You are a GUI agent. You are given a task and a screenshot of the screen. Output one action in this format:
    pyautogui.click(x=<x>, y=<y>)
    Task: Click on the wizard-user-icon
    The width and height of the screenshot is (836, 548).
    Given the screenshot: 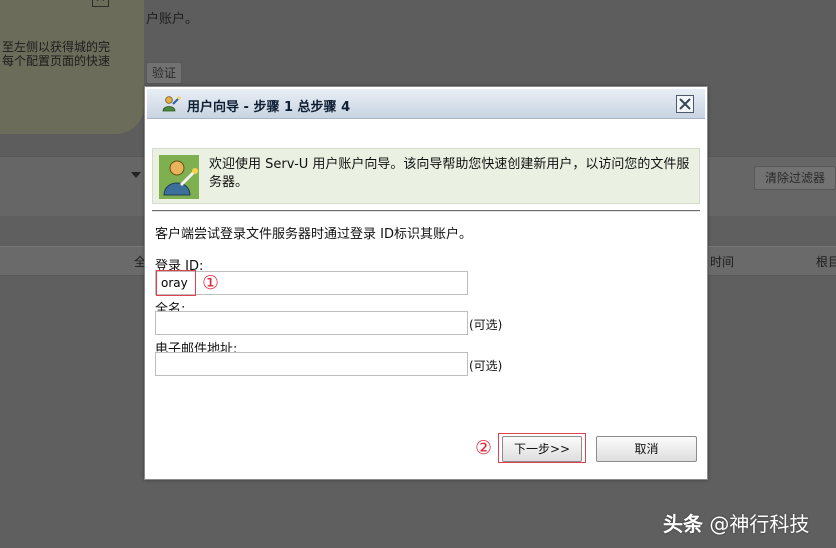 What is the action you would take?
    pyautogui.click(x=179, y=177)
    